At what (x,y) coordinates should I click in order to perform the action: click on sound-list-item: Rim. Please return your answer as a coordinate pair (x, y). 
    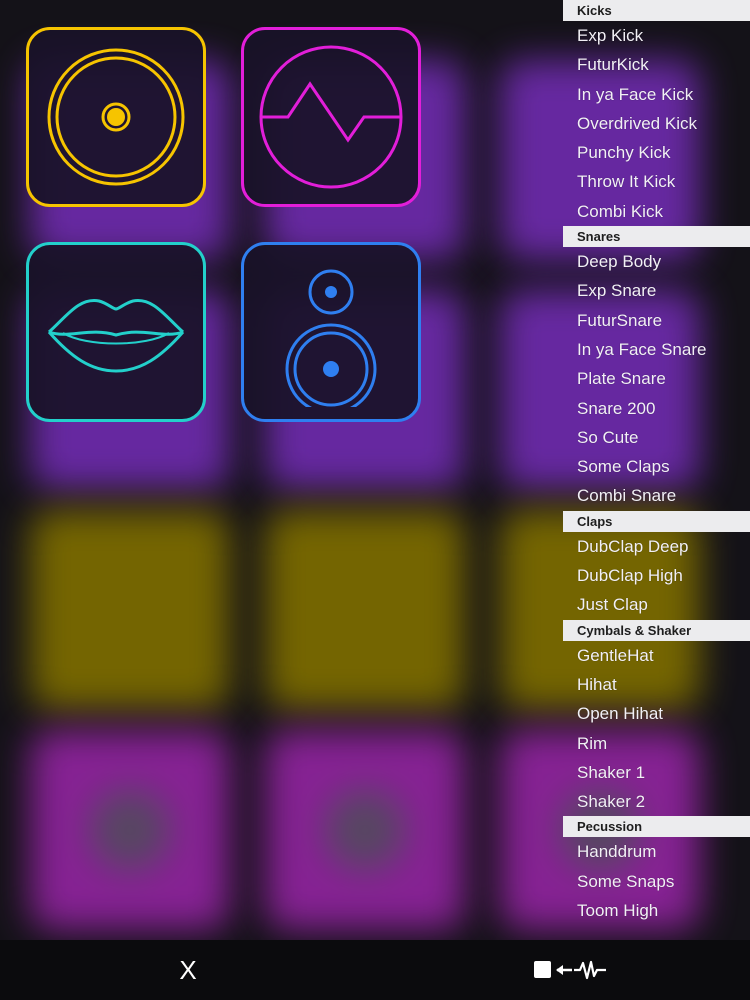
    Looking at the image, I should click on (656, 743).